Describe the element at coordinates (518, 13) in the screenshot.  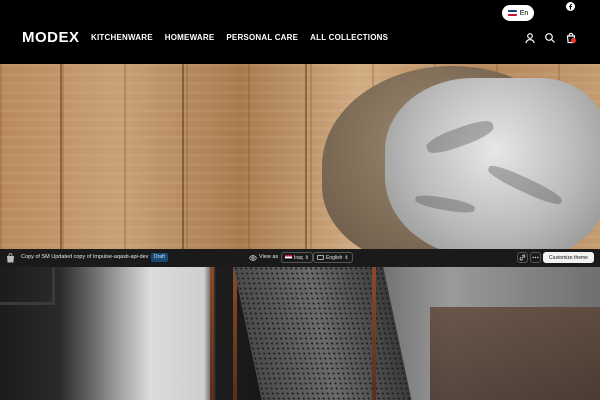
I see `language-selector: En` at that location.